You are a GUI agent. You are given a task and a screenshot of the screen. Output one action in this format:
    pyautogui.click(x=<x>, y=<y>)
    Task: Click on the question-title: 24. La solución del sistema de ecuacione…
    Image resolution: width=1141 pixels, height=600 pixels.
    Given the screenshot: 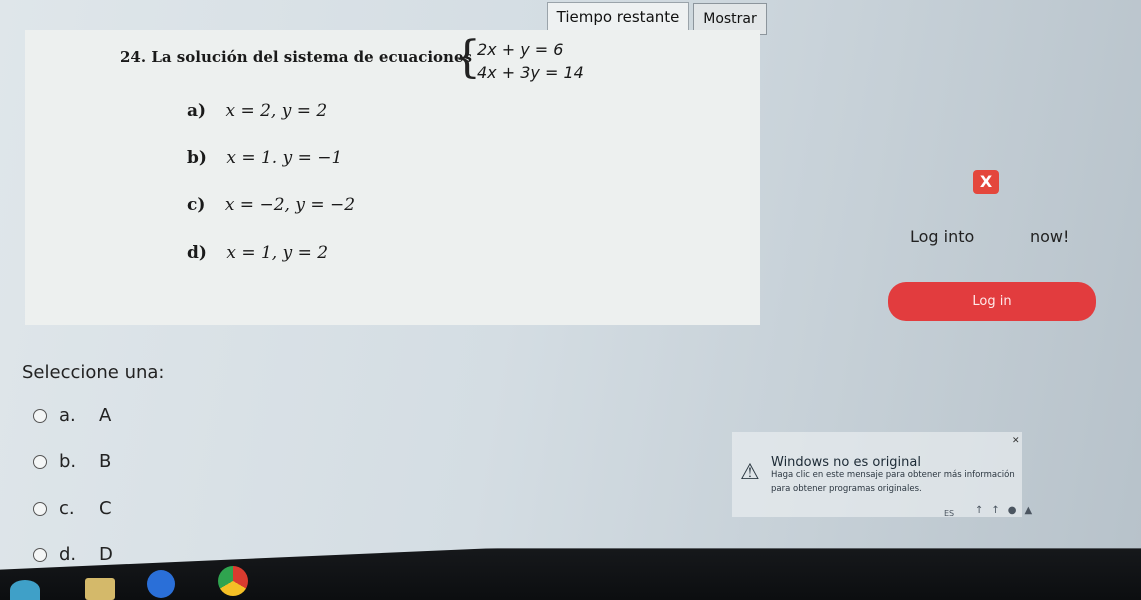 What is the action you would take?
    pyautogui.click(x=296, y=57)
    